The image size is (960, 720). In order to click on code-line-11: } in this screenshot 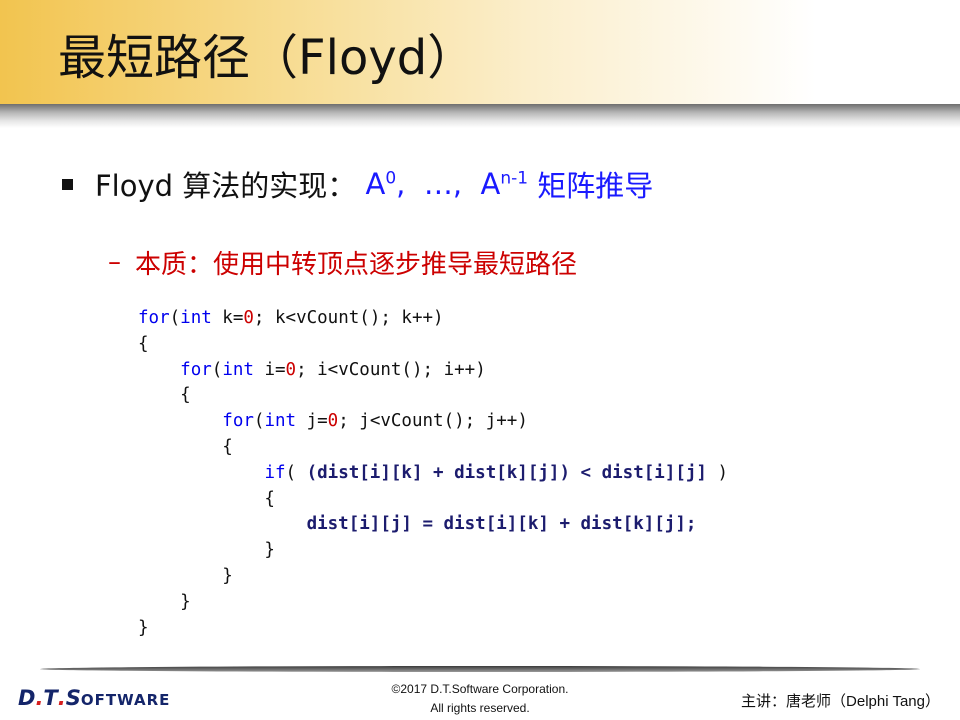, I will do `click(185, 575)`.